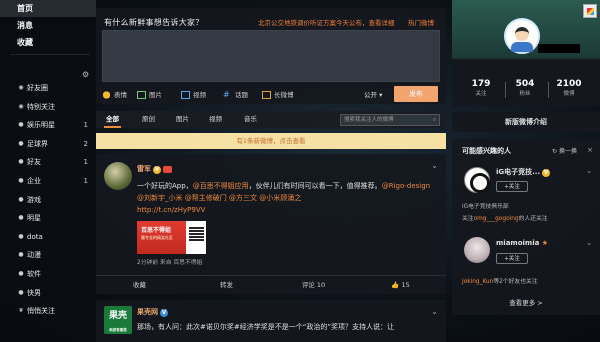 This screenshot has width=600, height=342. What do you see at coordinates (390, 120) in the screenshot?
I see `feed-search-input: 搜索我关注人的微博 ⌕` at bounding box center [390, 120].